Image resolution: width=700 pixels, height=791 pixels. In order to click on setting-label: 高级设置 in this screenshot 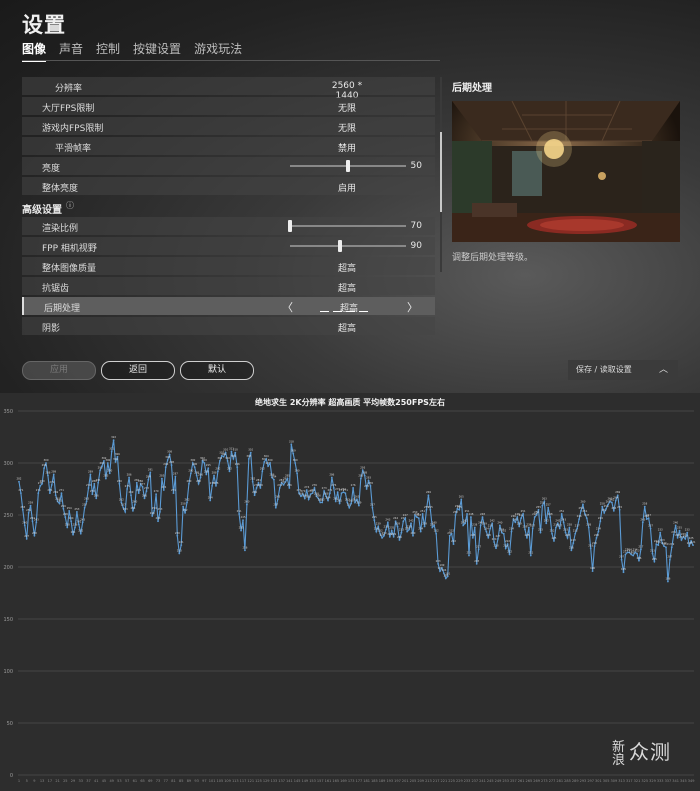, I will do `click(42, 210)`.